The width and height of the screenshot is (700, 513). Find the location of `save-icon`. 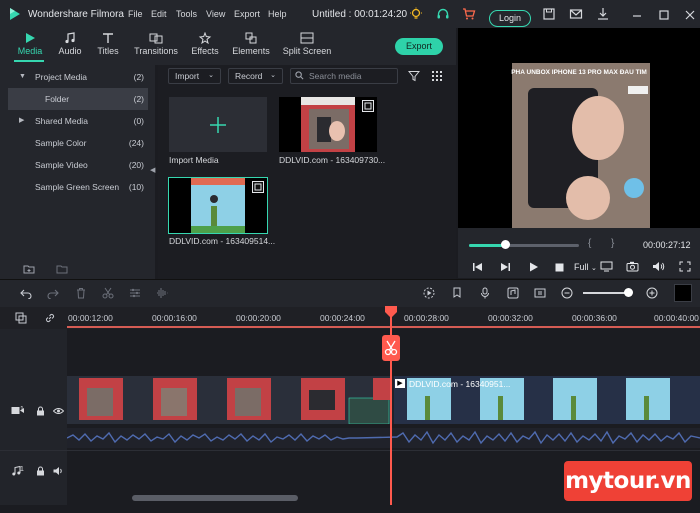

save-icon is located at coordinates (549, 14).